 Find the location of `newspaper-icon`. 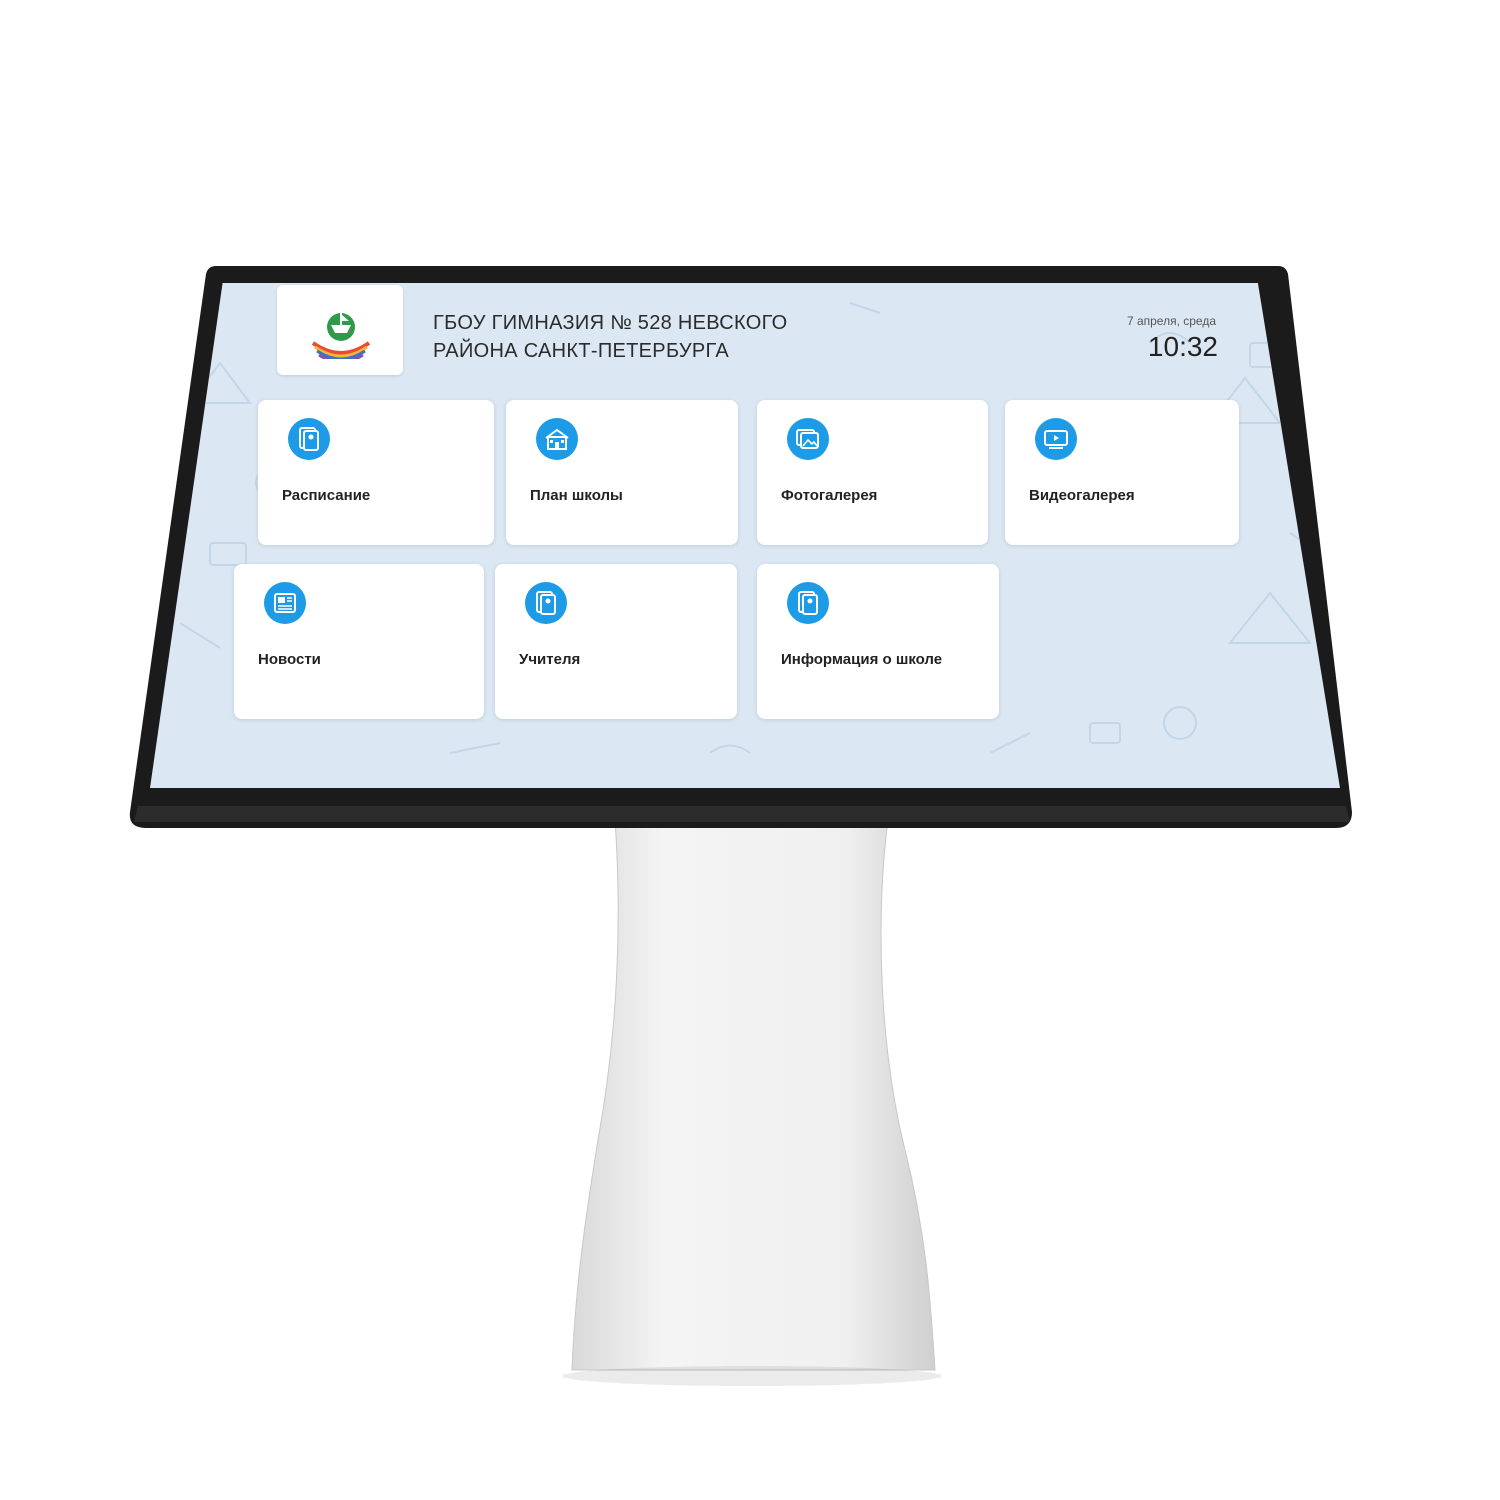

newspaper-icon is located at coordinates (285, 603).